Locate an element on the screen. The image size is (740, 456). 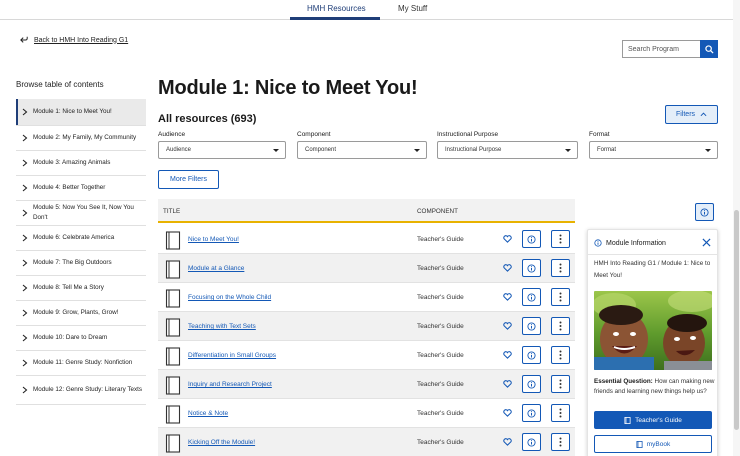
resource-title-link: Nice to Meet You! is located at coordinates (213, 239).